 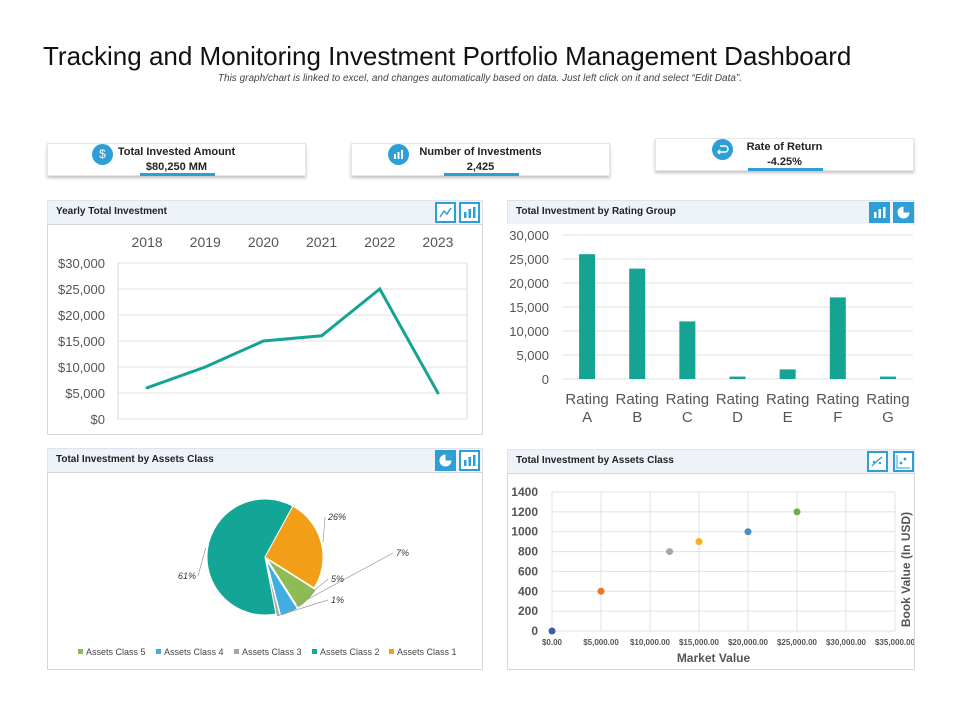 I want to click on y-tick-label: $30,000, so click(x=81, y=263).